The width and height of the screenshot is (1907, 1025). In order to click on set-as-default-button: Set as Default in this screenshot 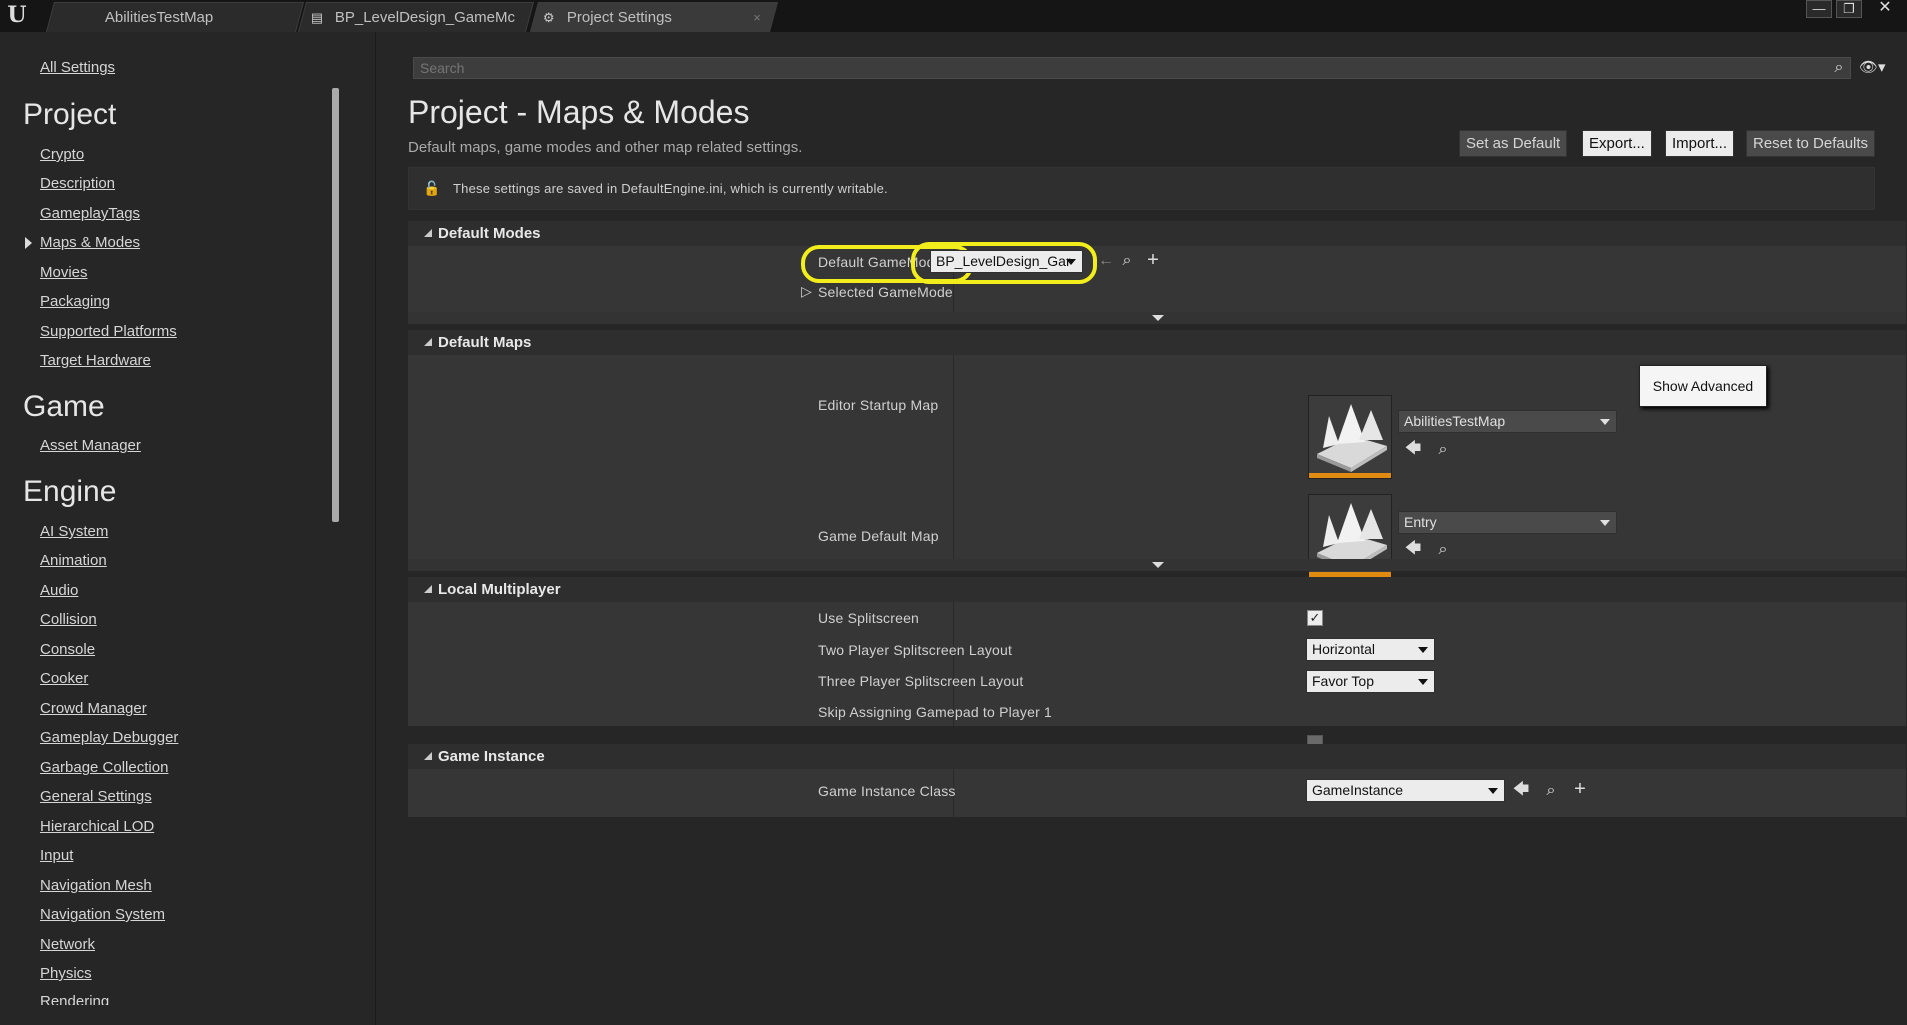, I will do `click(1513, 143)`.